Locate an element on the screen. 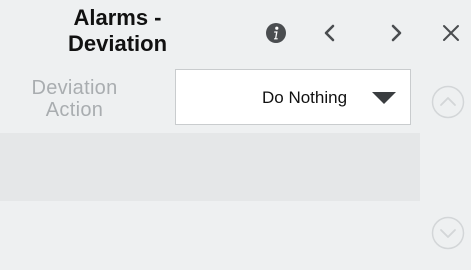 Image resolution: width=471 pixels, height=270 pixels. scroll-down-button is located at coordinates (448, 233).